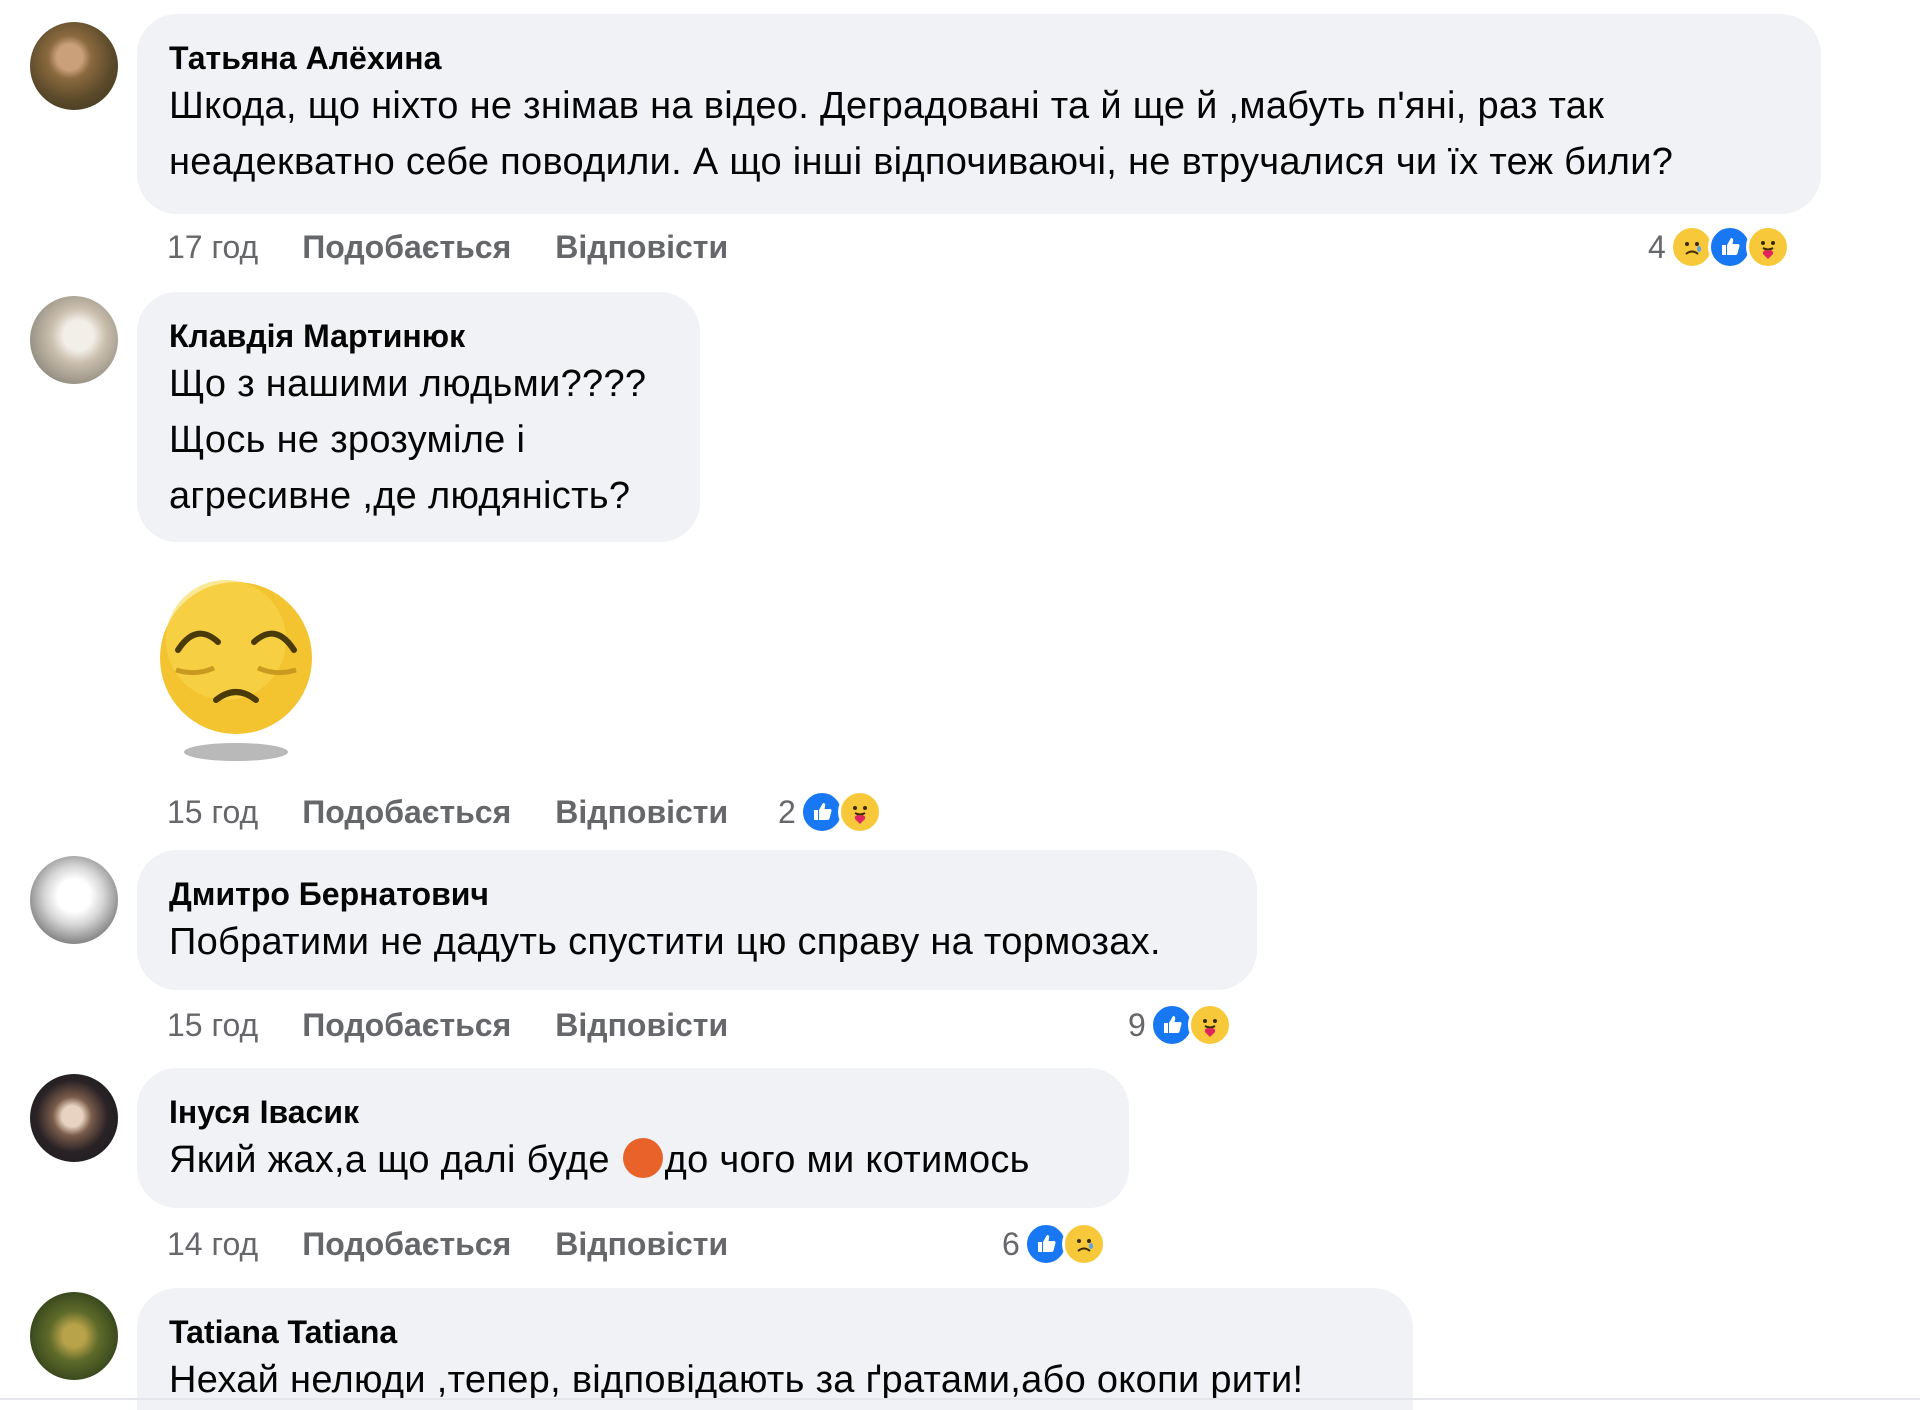  What do you see at coordinates (1011, 1243) in the screenshot?
I see `reaction-count: 6` at bounding box center [1011, 1243].